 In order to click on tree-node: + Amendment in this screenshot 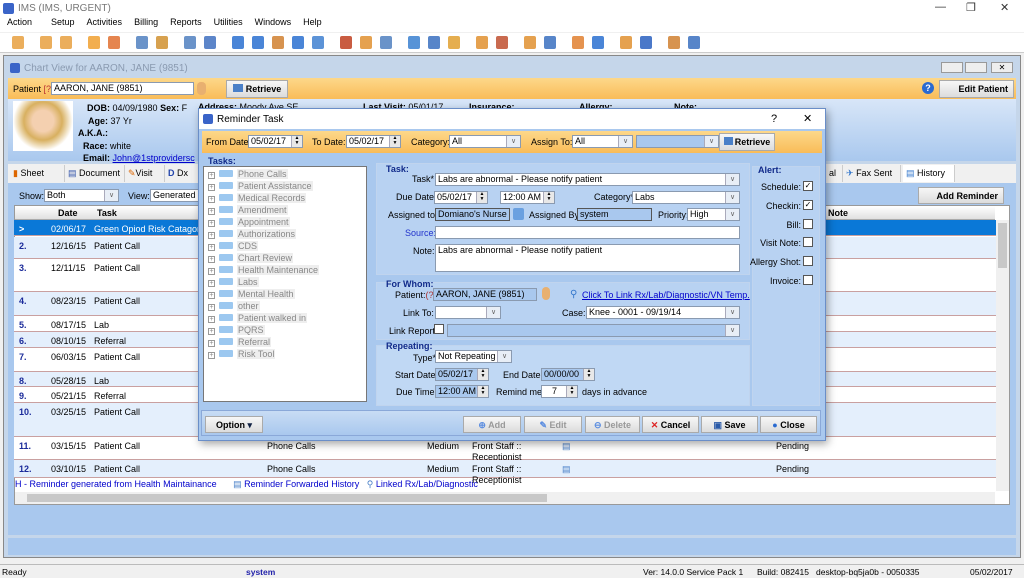, I will do `click(285, 210)`.